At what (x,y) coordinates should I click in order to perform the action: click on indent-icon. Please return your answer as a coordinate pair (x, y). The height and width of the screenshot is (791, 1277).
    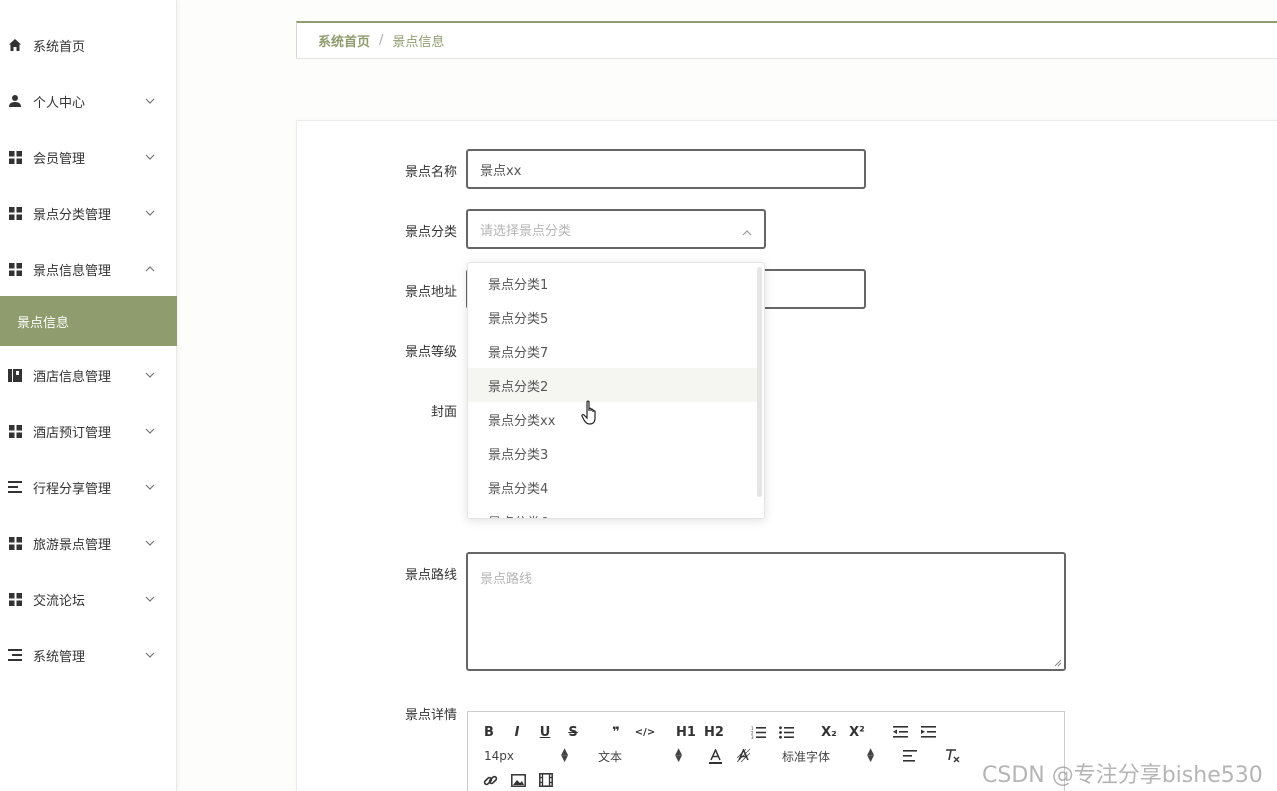
    Looking at the image, I should click on (928, 732).